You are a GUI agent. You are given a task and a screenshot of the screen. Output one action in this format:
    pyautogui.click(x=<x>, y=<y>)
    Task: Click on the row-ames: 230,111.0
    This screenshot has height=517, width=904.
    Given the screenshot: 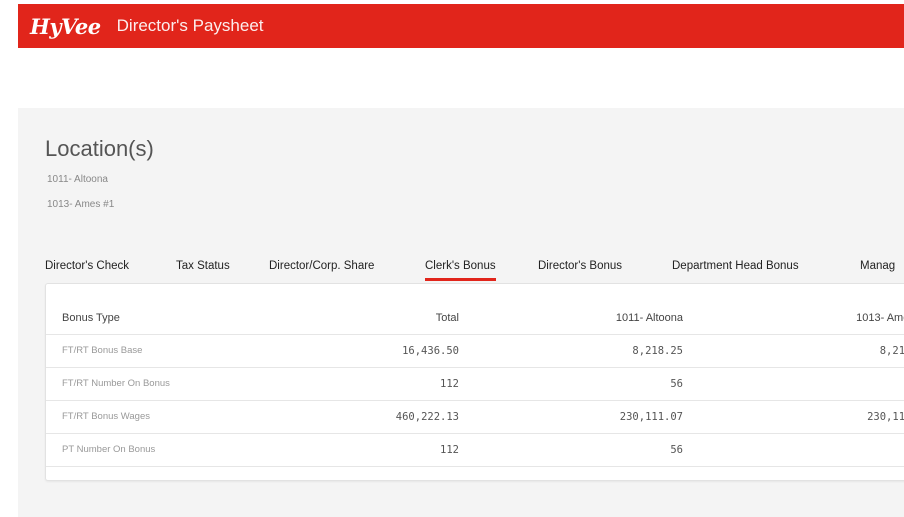 What is the action you would take?
    pyautogui.click(x=885, y=417)
    